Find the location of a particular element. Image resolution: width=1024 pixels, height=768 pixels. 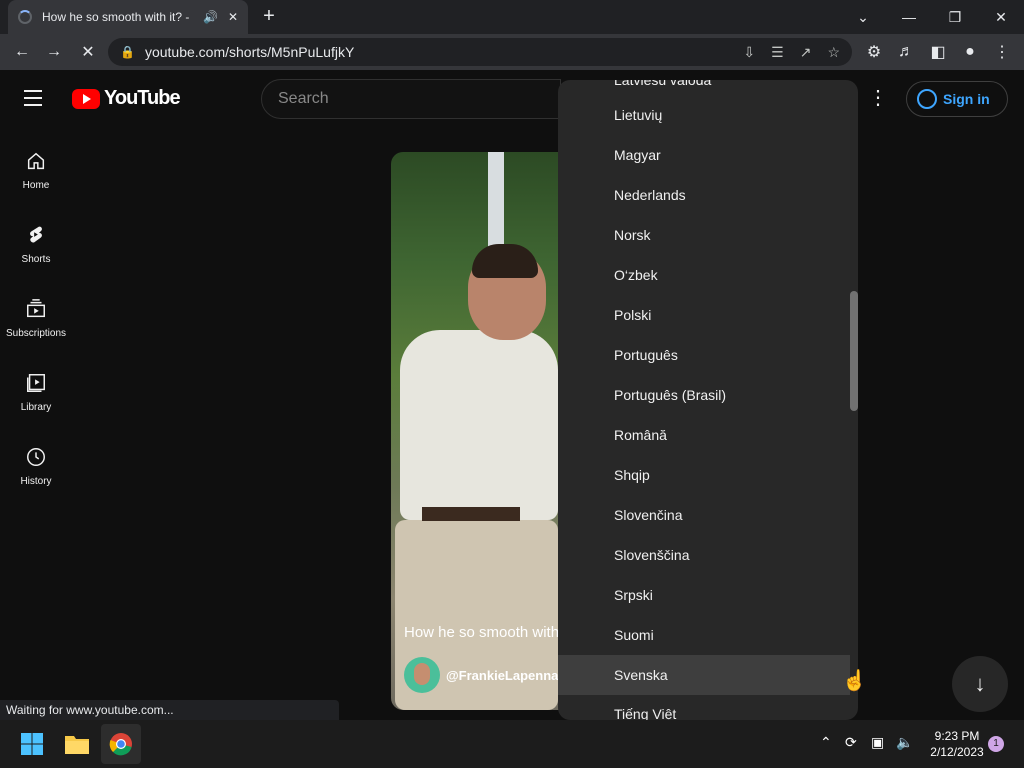

language-option-highlighted: Svenska is located at coordinates (704, 675).